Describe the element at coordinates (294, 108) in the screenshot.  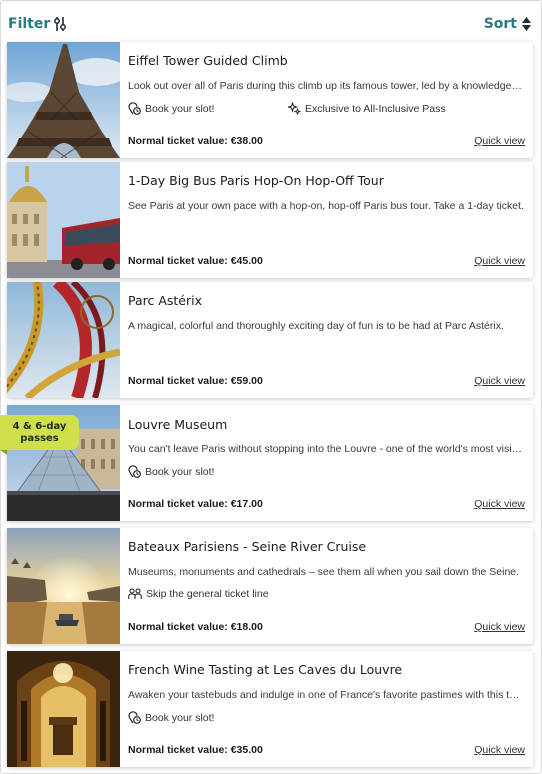
I see `sparkle-icon` at that location.